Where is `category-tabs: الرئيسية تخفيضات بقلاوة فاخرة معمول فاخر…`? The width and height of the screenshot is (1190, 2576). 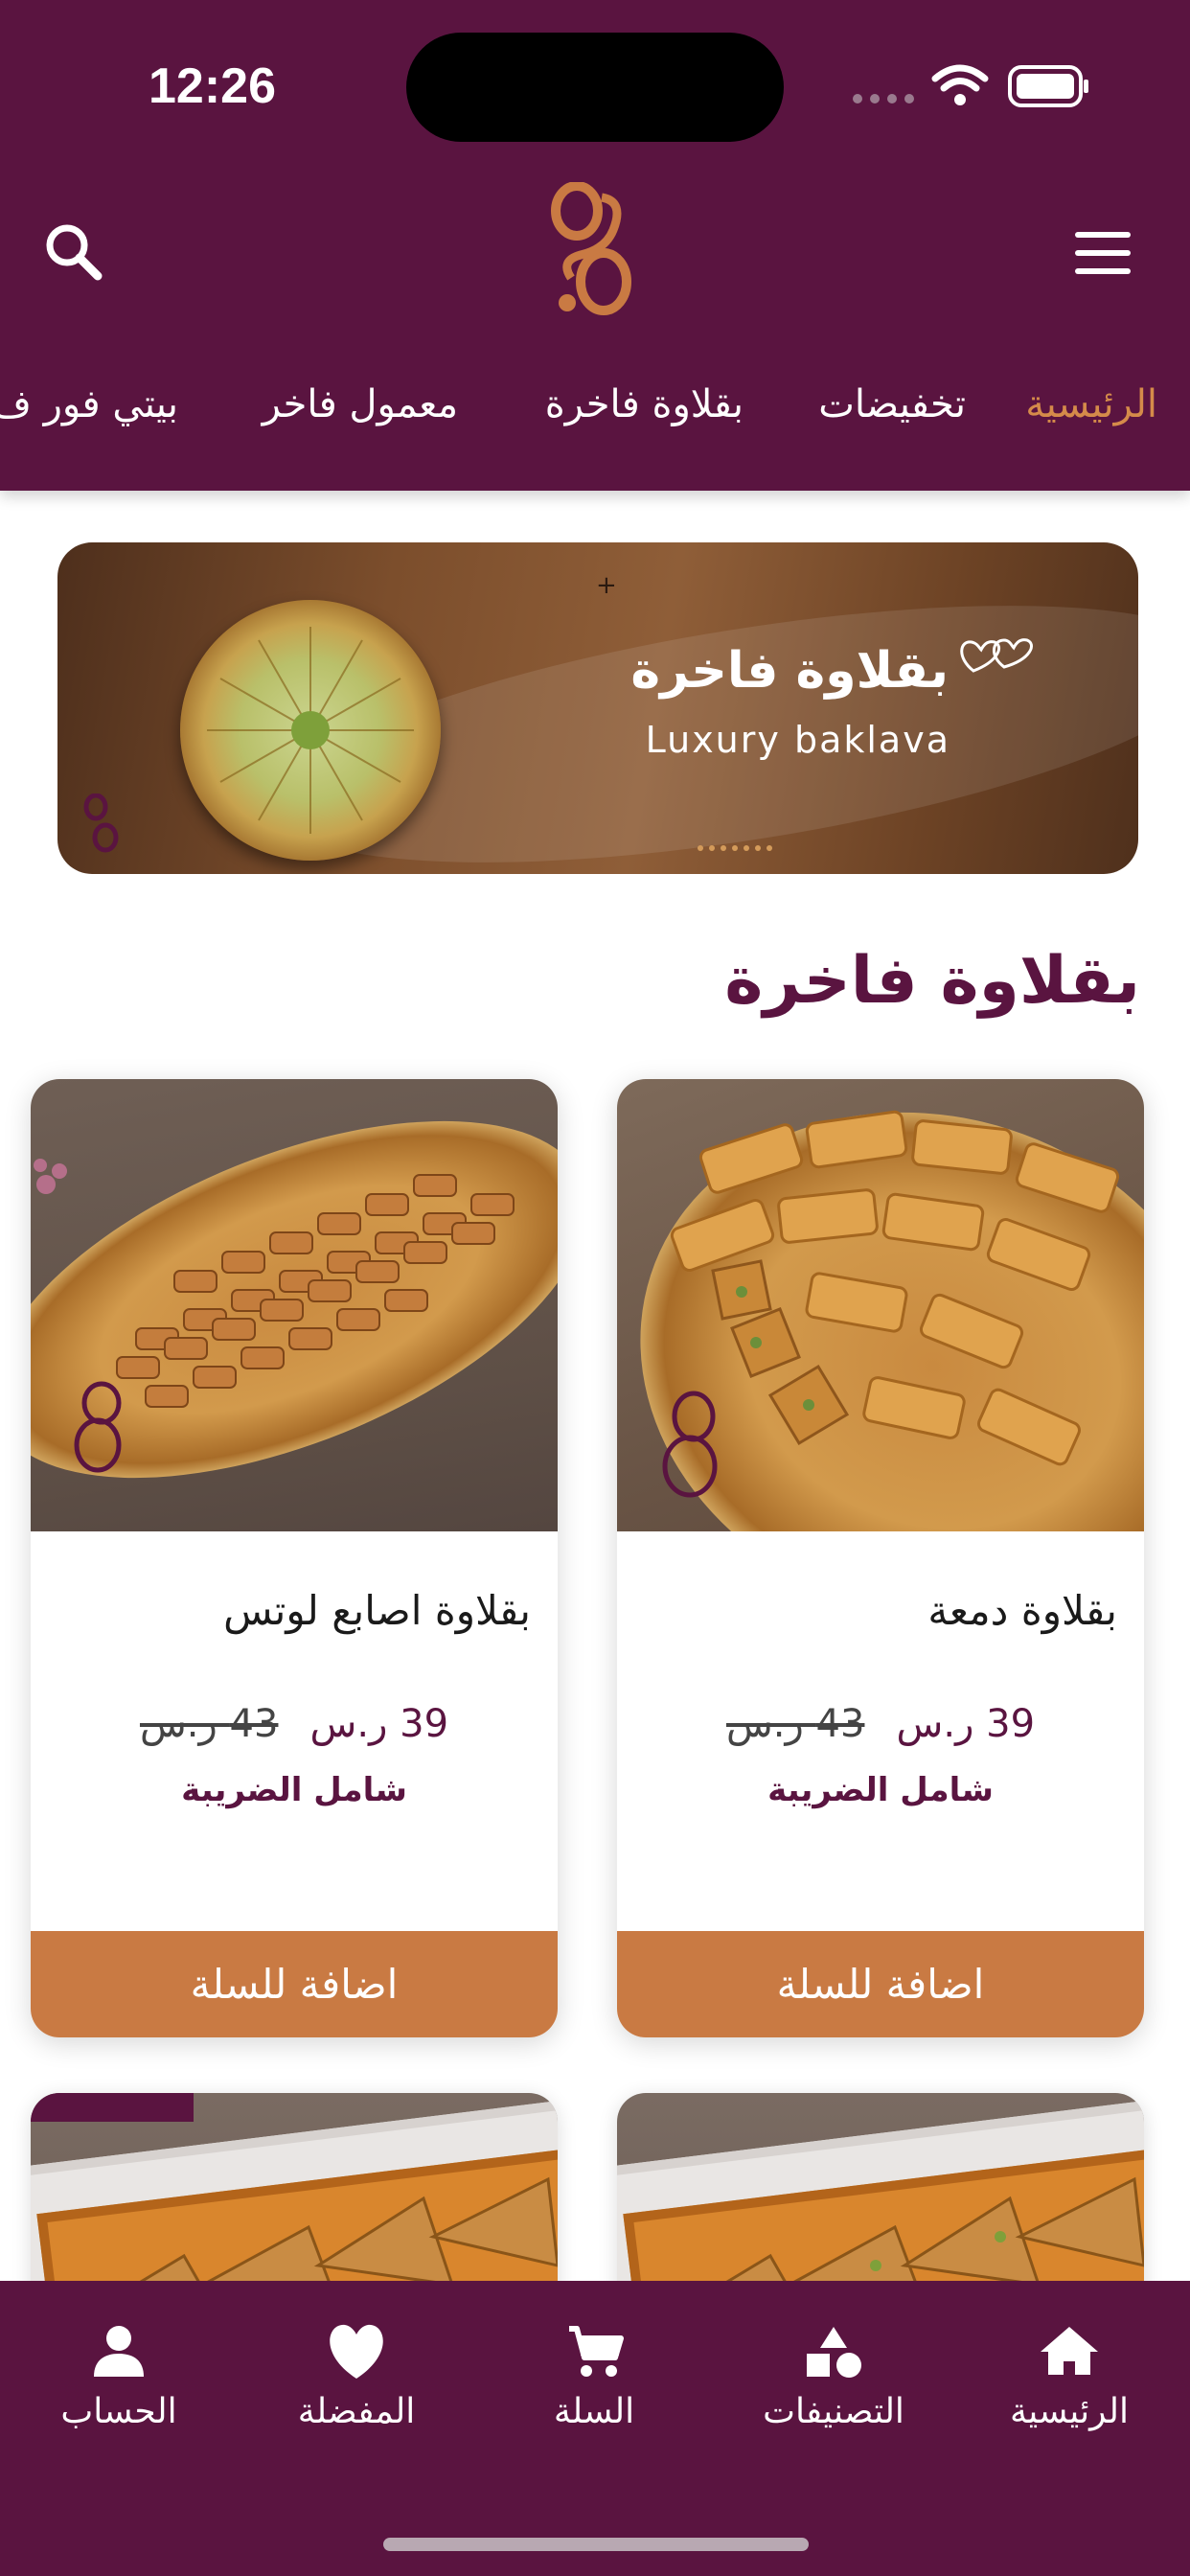 category-tabs: الرئيسية تخفيضات بقلاوة فاخرة معمول فاخر… is located at coordinates (595, 404).